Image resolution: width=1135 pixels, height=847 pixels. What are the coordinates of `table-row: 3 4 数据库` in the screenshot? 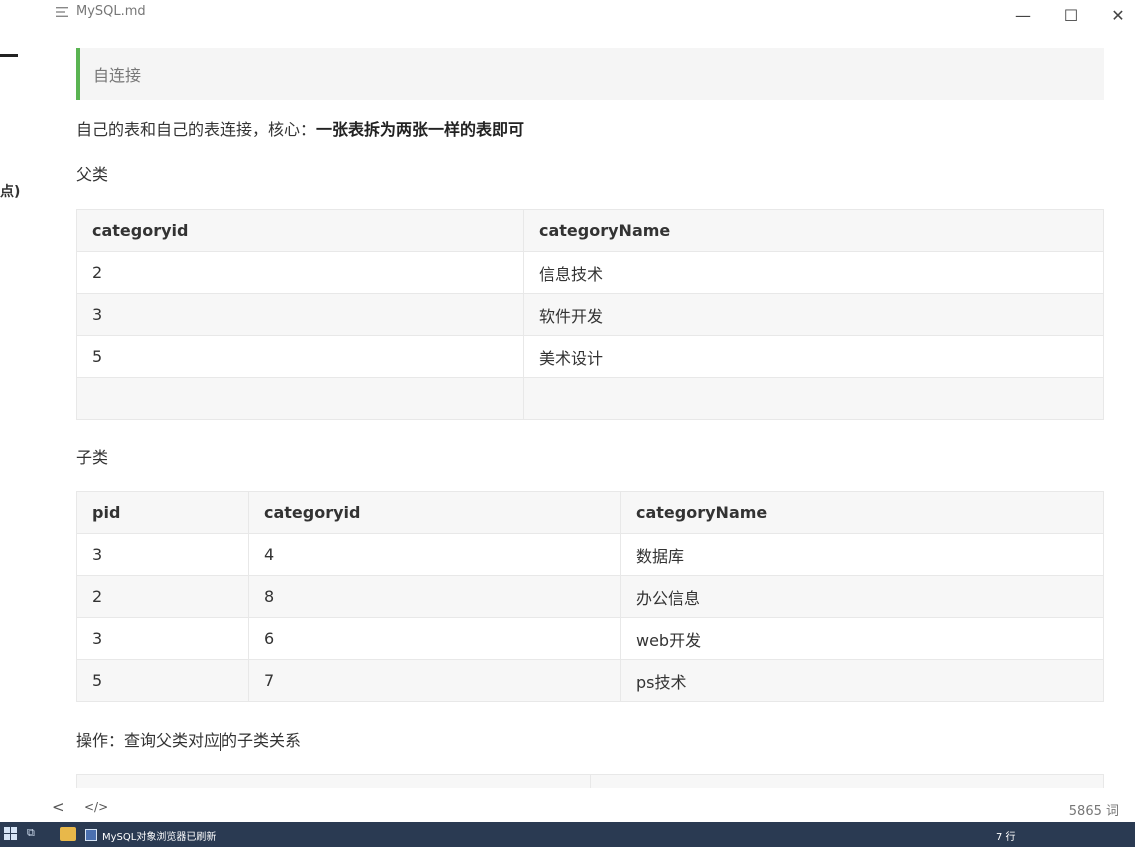 It's located at (590, 554).